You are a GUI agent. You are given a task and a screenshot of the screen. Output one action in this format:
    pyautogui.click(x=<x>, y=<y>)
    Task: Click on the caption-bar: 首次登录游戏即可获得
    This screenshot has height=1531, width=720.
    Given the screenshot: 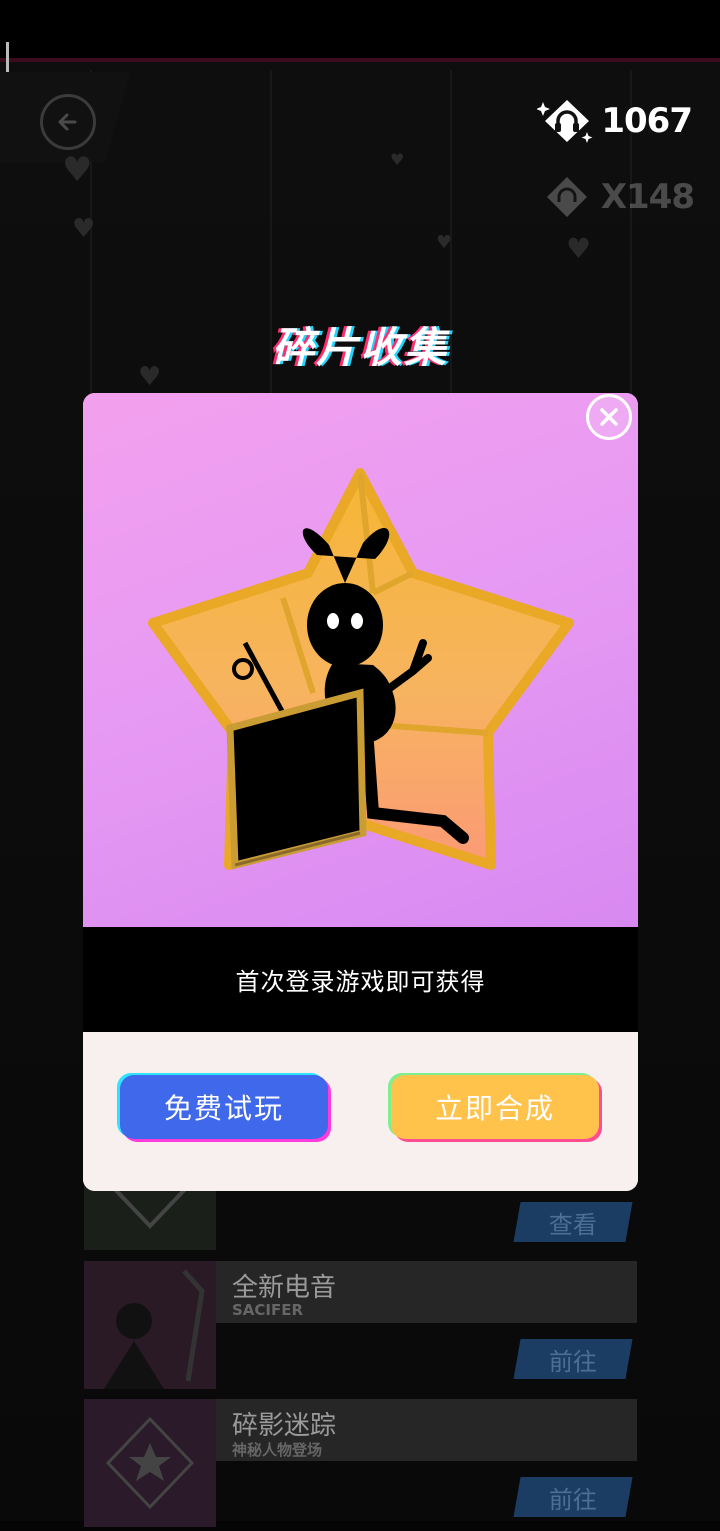 What is the action you would take?
    pyautogui.click(x=360, y=979)
    